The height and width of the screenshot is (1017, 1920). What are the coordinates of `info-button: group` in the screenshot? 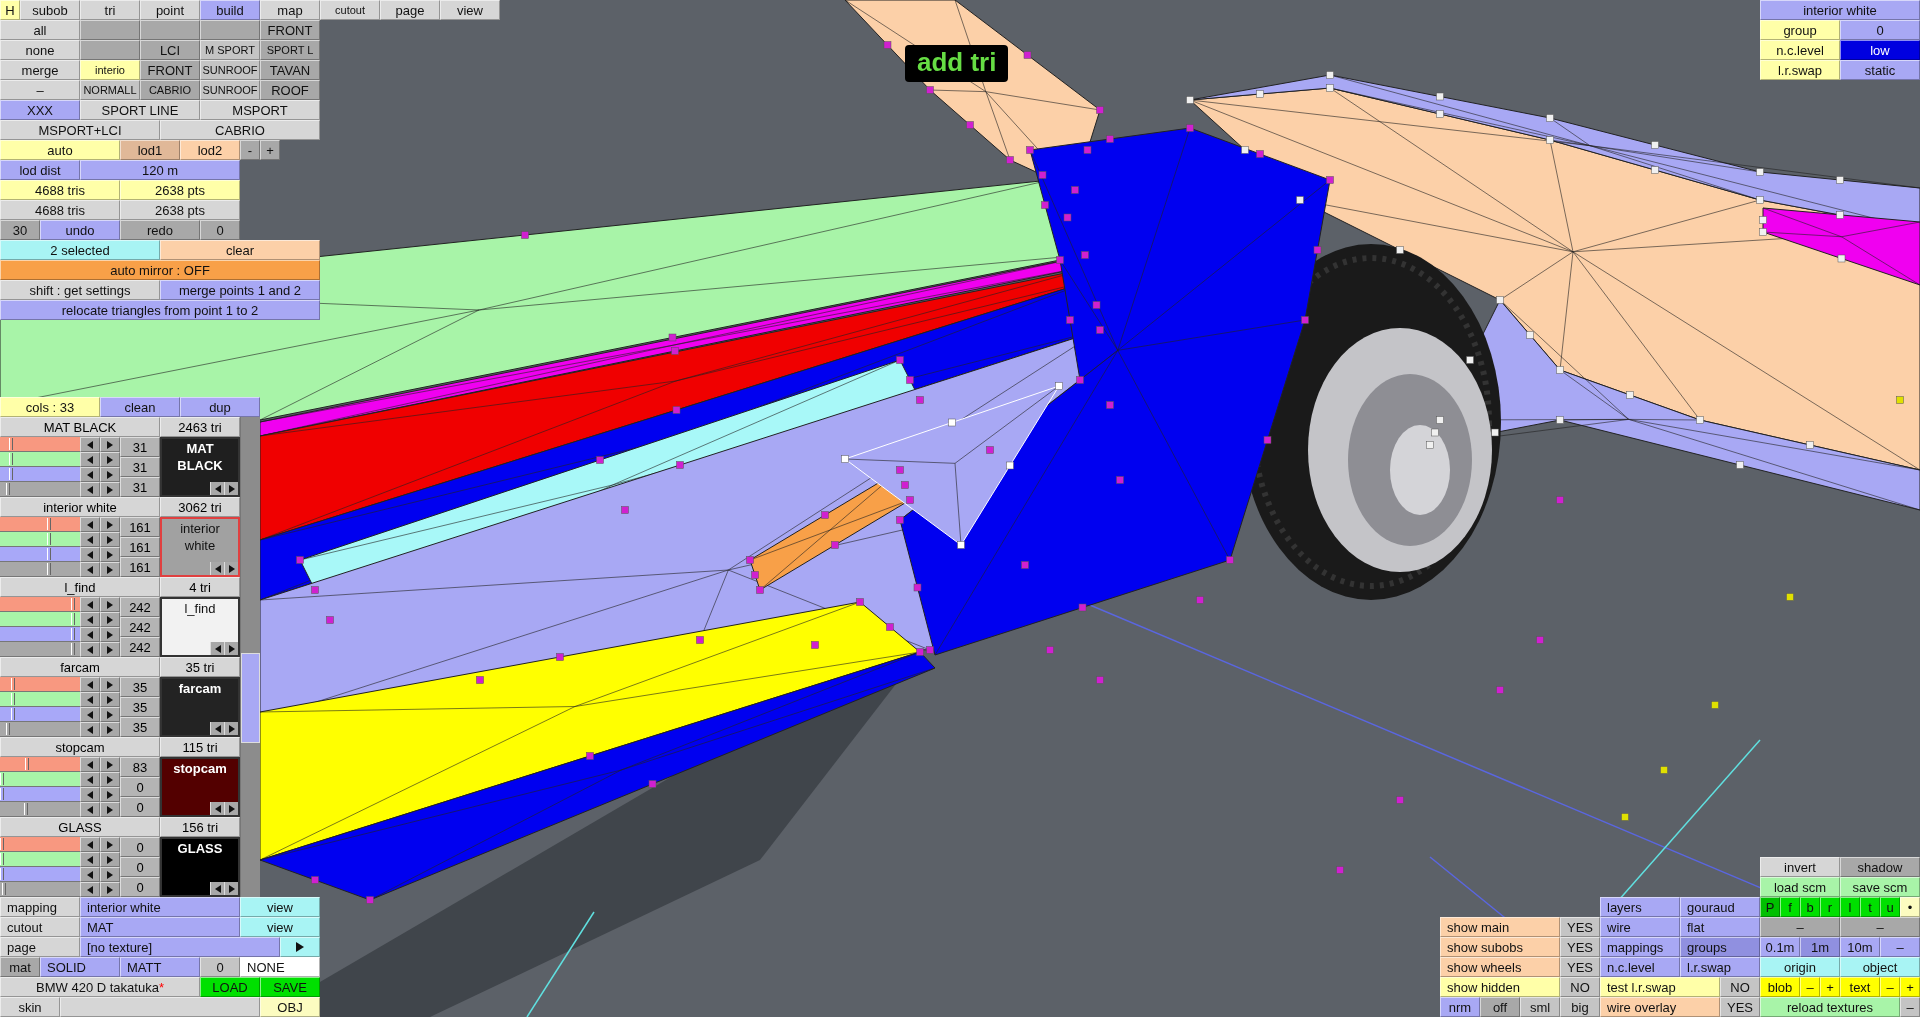 It's located at (1800, 30).